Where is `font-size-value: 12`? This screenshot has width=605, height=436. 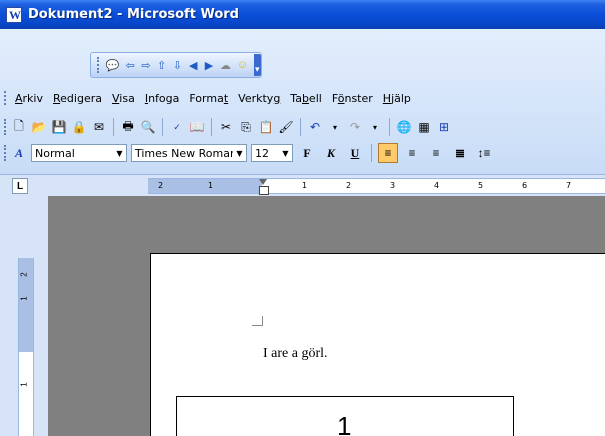
font-size-value: 12 is located at coordinates (262, 153).